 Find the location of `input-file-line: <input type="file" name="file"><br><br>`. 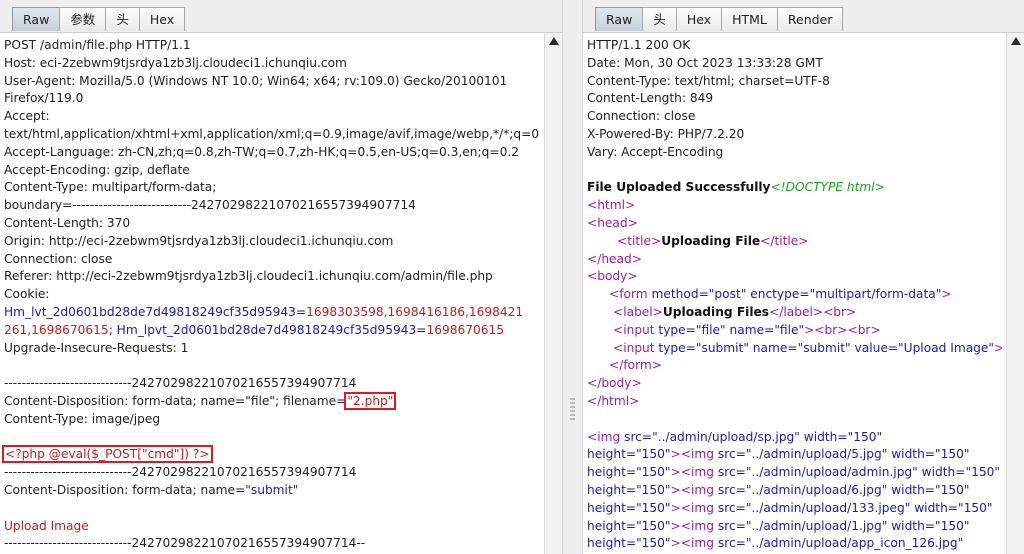

input-file-line: <input type="file" name="file"><br><br> is located at coordinates (794, 331).